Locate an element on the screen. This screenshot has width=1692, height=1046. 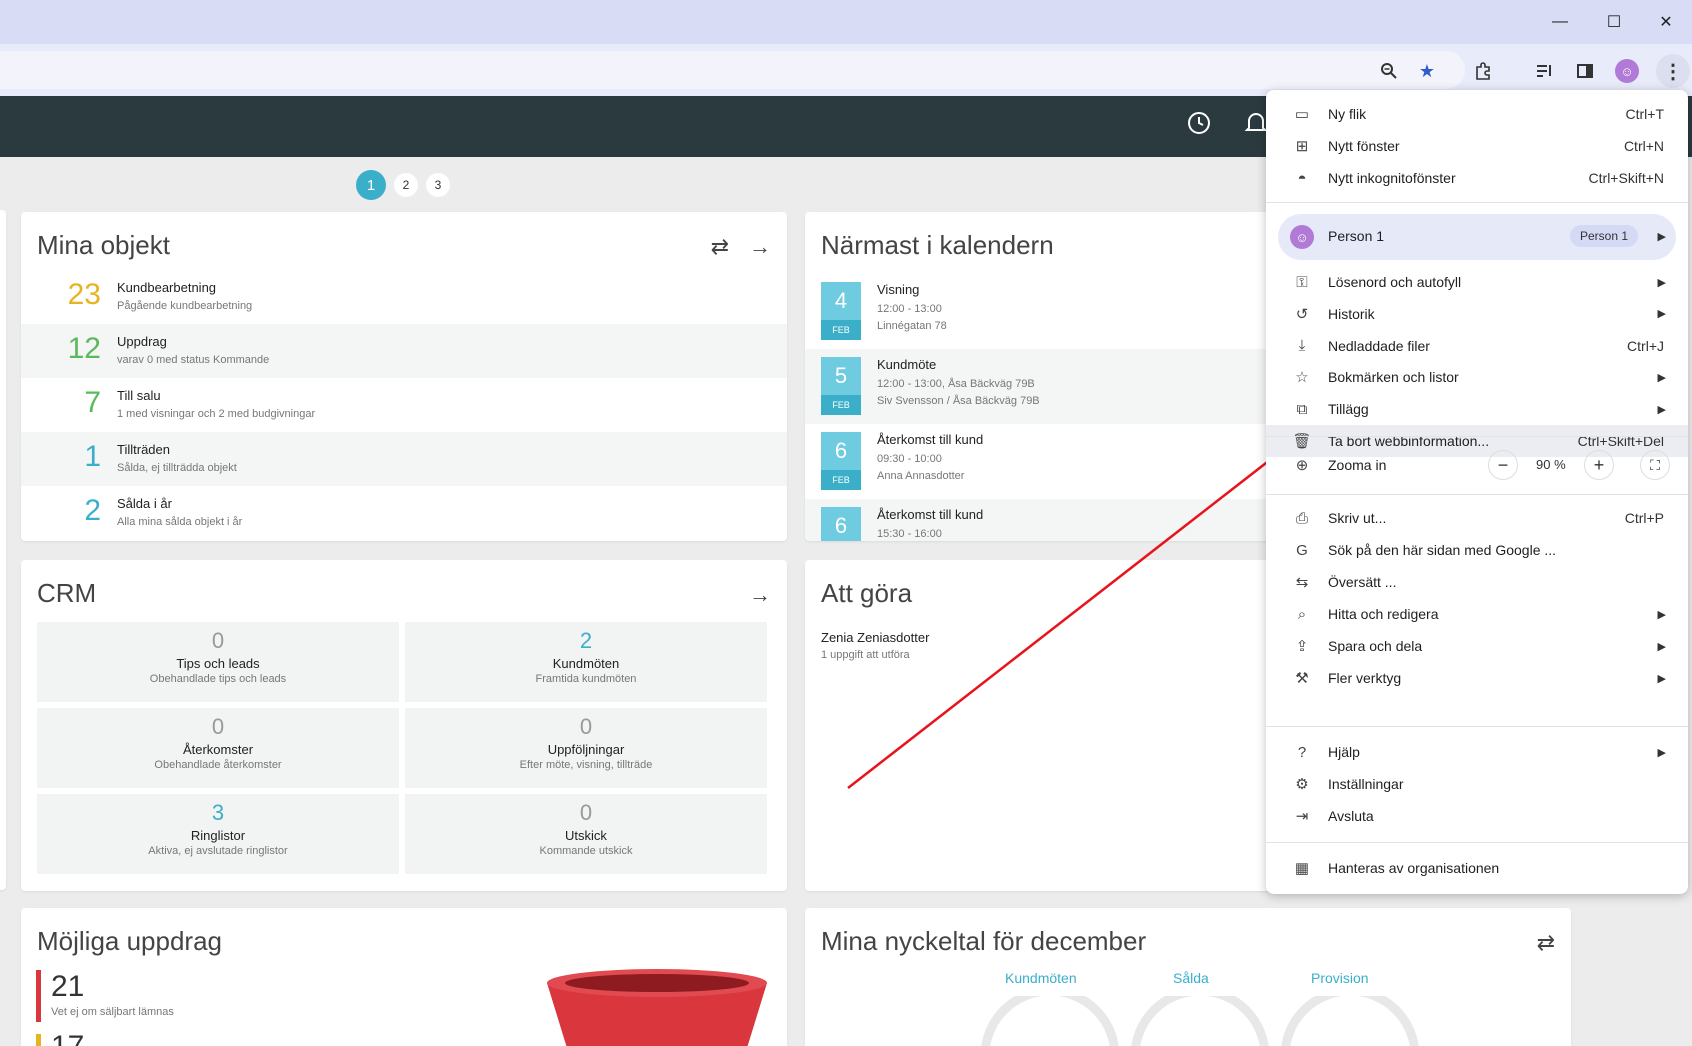
menu-item: ⧉ Tillägg ▶ is located at coordinates (1477, 409).